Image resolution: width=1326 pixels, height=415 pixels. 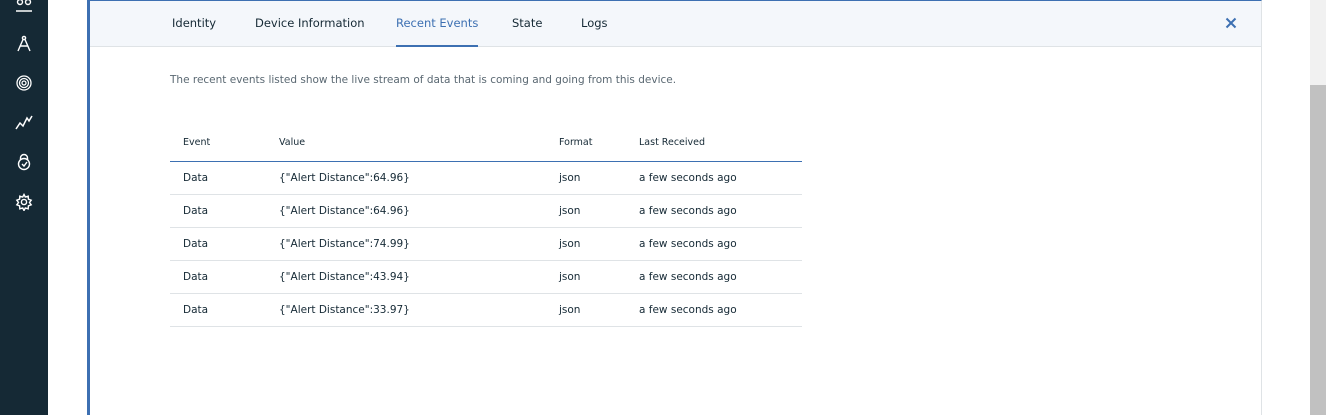 I want to click on column-header-last-received: Last Received, so click(x=714, y=143).